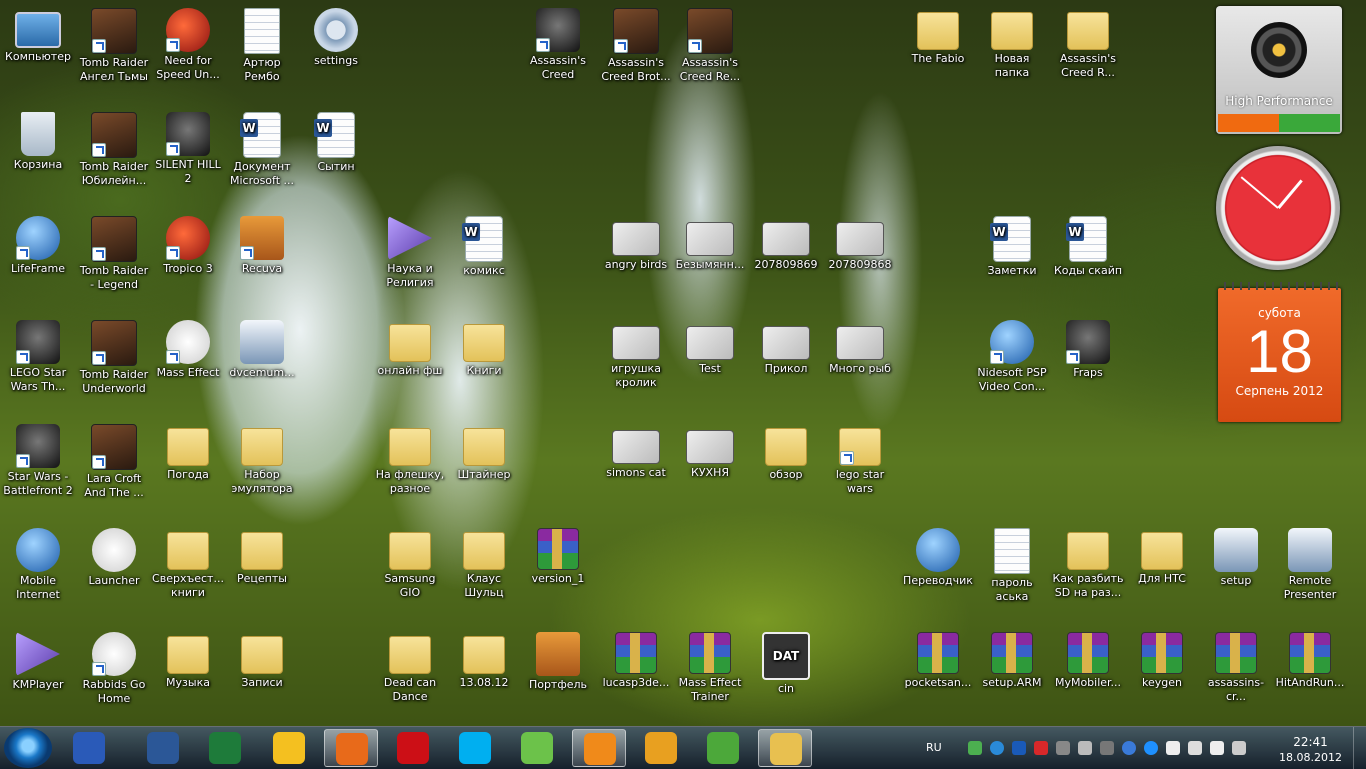 The image size is (1366, 769). I want to click on taskbar-button-word, so click(163, 748).